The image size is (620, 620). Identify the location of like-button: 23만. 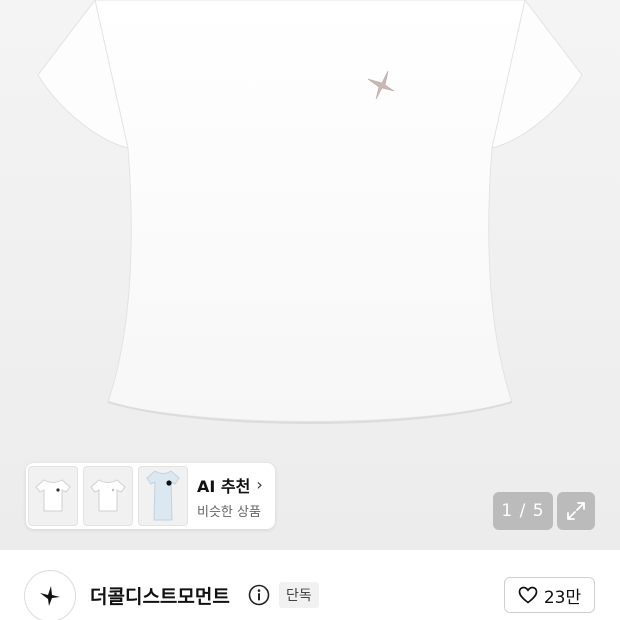
(549, 595).